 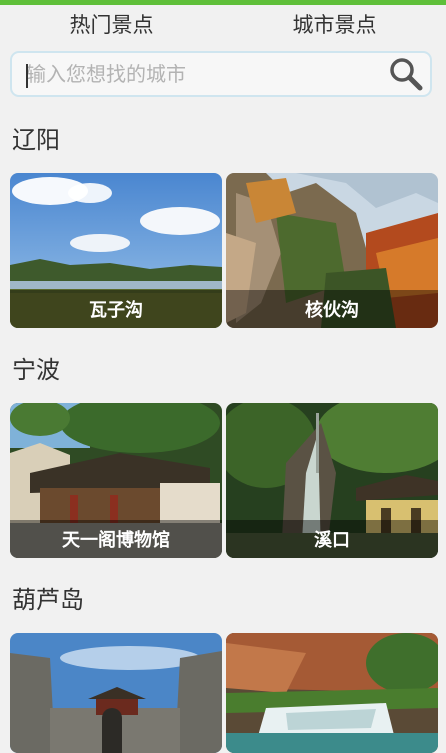 I want to click on spot-name: 天一阁博物馆, so click(x=116, y=539).